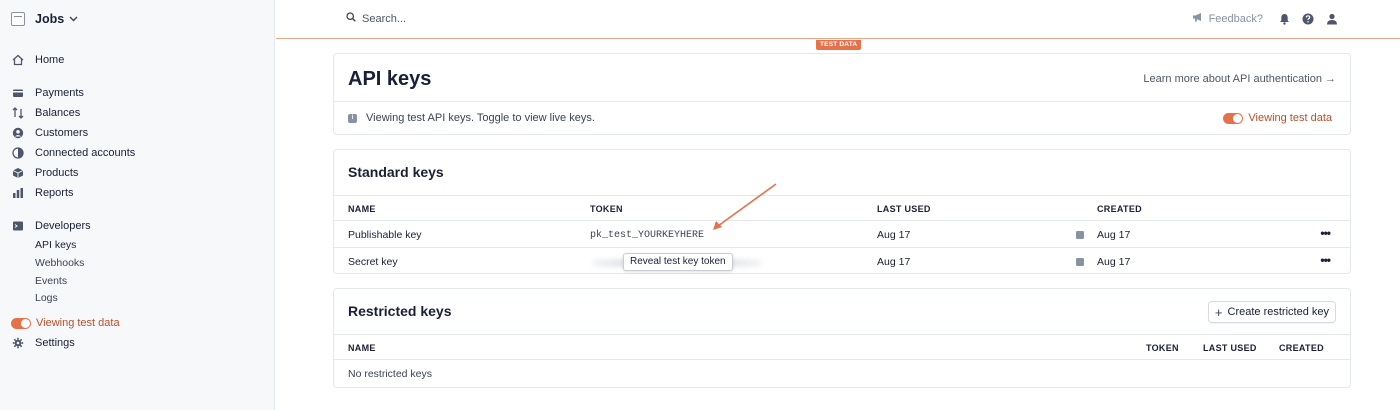  I want to click on view-test-data-toggle: Viewing test data, so click(1277, 118).